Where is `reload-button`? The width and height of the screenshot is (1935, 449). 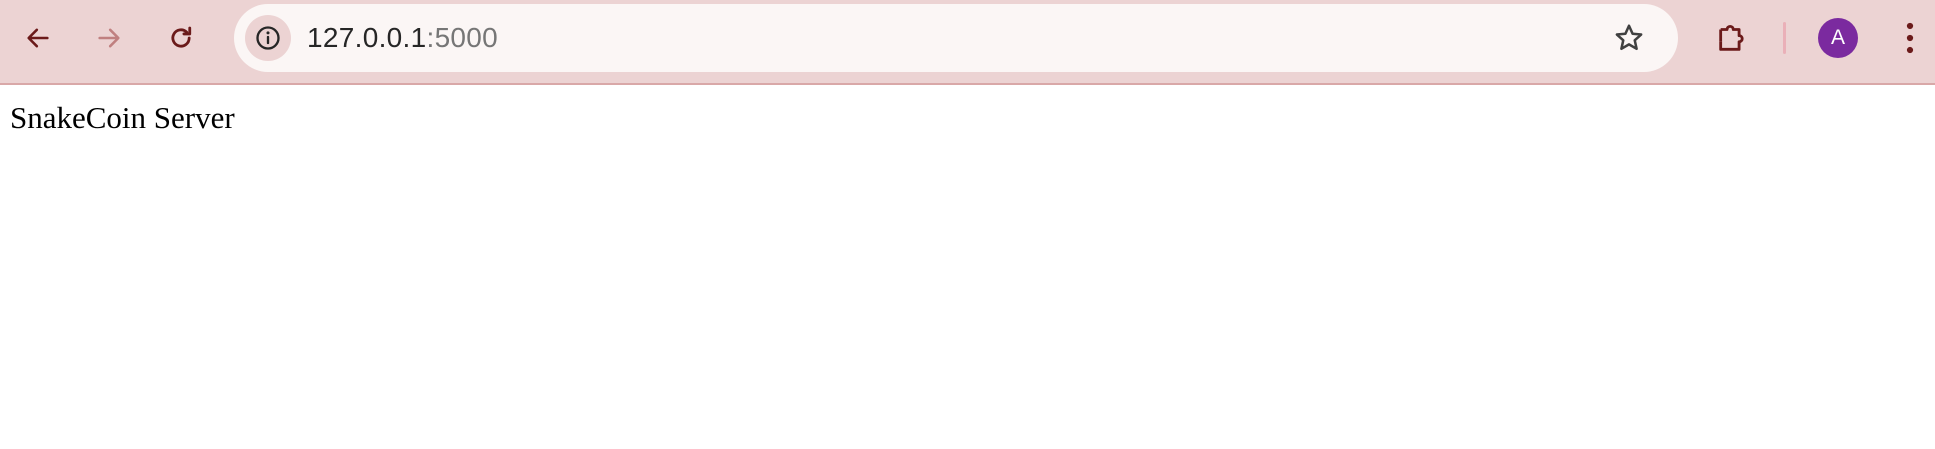
reload-button is located at coordinates (181, 38).